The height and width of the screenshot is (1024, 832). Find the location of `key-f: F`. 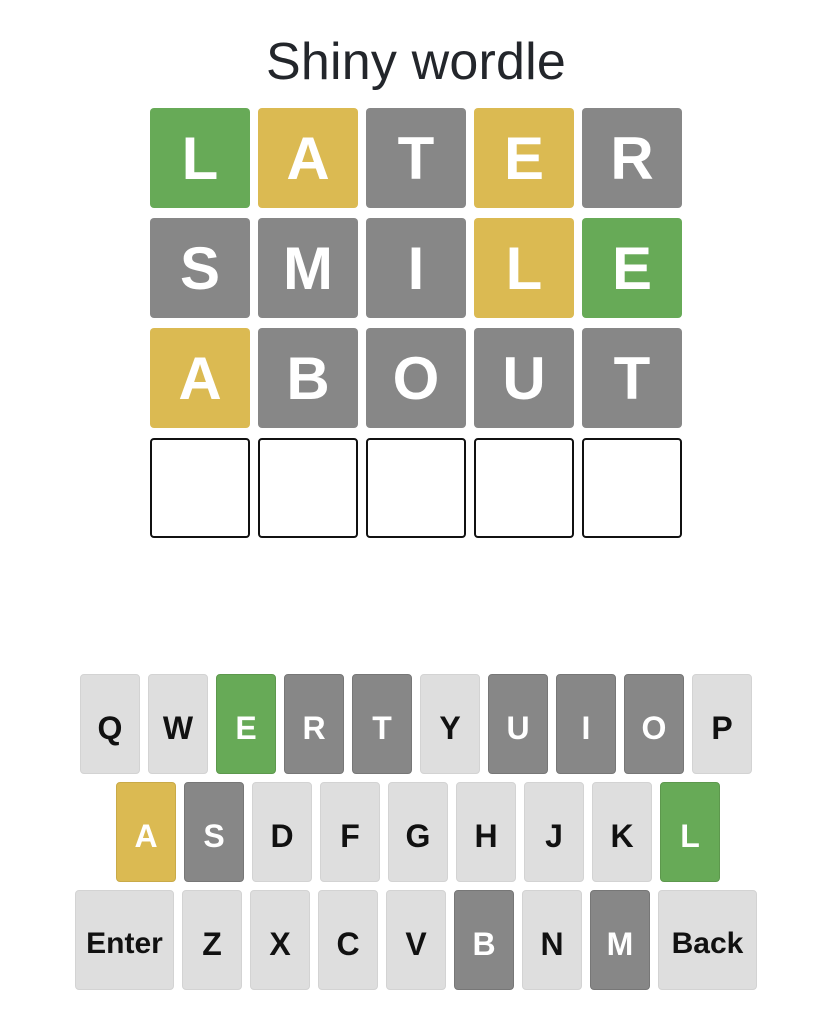

key-f: F is located at coordinates (350, 832).